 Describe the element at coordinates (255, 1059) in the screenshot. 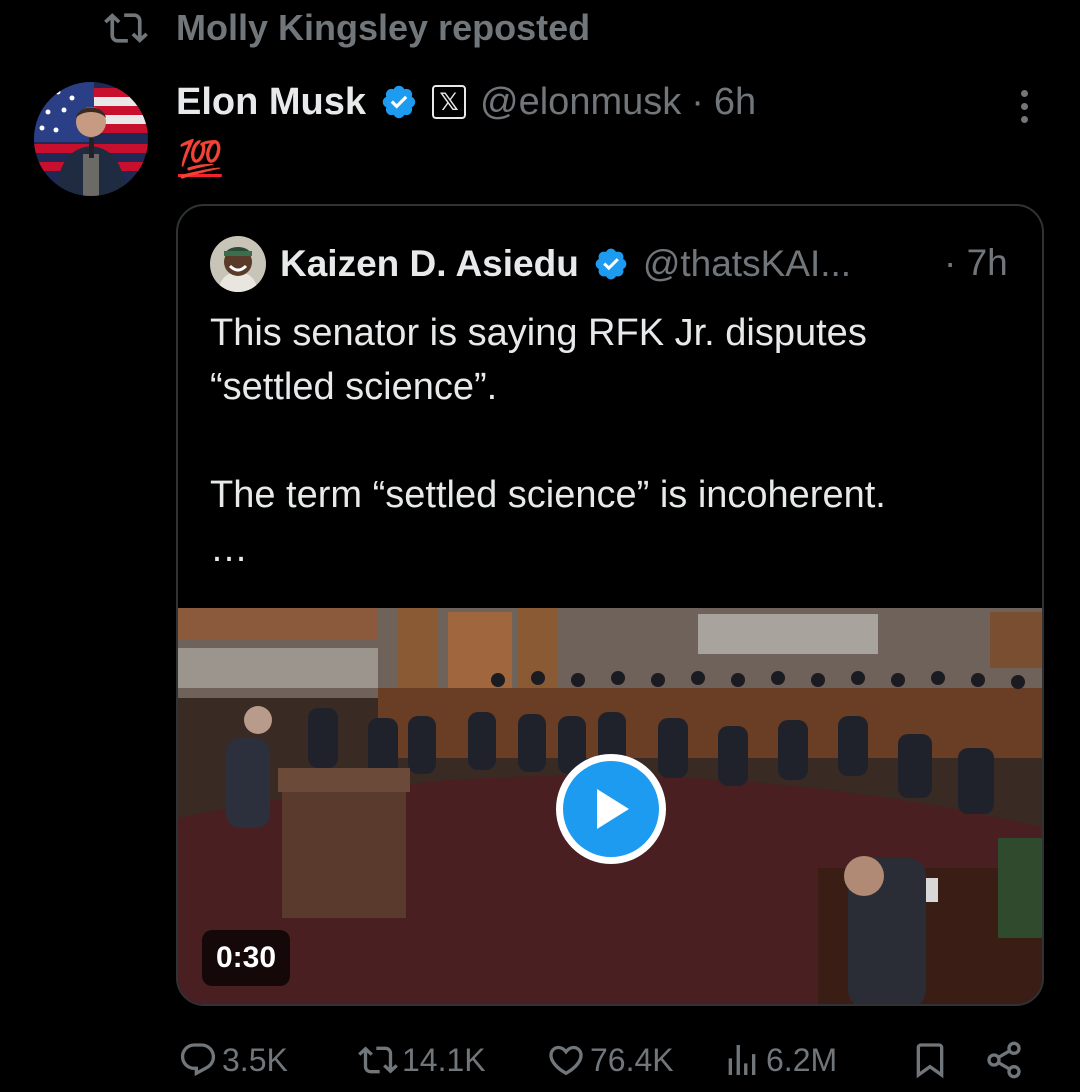

I see `reply-count: 3.5K` at that location.